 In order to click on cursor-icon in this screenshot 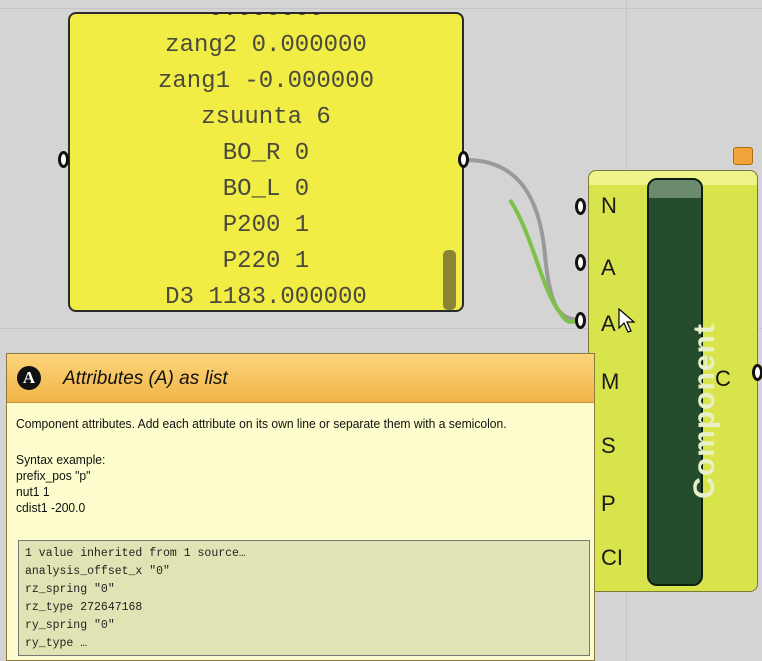, I will do `click(627, 320)`.